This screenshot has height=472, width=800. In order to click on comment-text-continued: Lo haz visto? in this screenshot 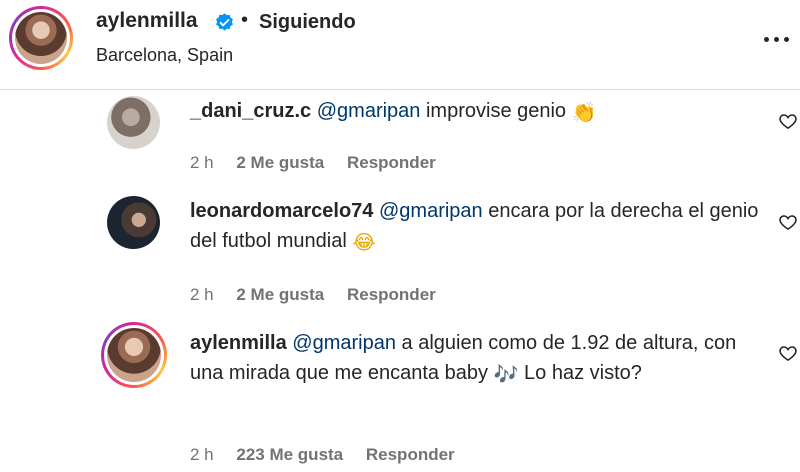, I will do `click(583, 373)`.